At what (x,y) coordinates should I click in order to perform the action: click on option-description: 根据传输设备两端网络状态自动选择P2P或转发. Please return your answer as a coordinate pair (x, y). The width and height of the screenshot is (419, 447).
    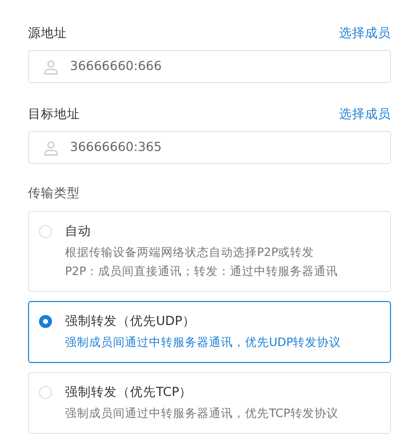
    Looking at the image, I should click on (190, 252).